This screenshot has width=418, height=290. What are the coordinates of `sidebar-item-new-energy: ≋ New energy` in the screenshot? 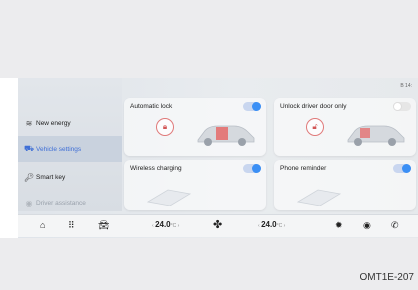 It's located at (70, 123).